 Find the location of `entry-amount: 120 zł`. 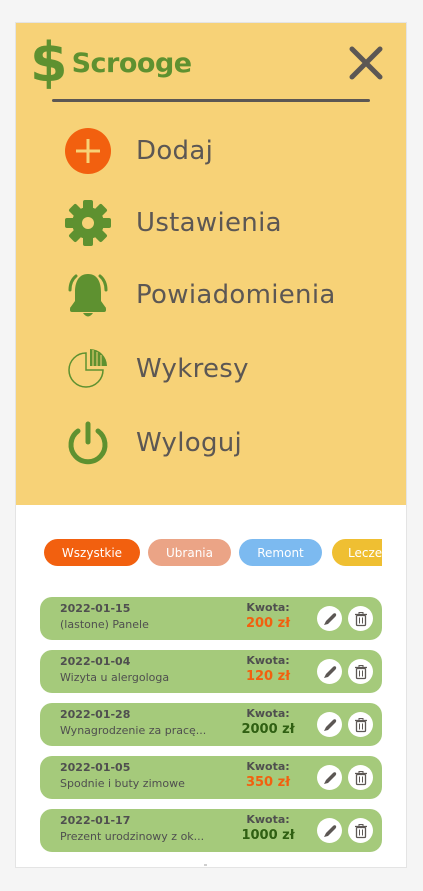

entry-amount: 120 zł is located at coordinates (268, 676).